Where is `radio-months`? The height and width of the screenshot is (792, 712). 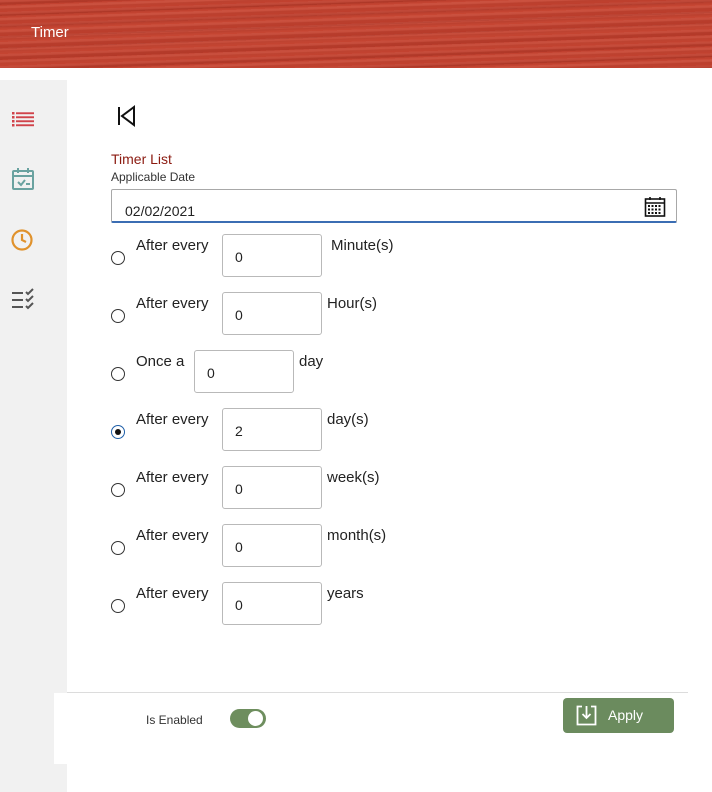
radio-months is located at coordinates (118, 548).